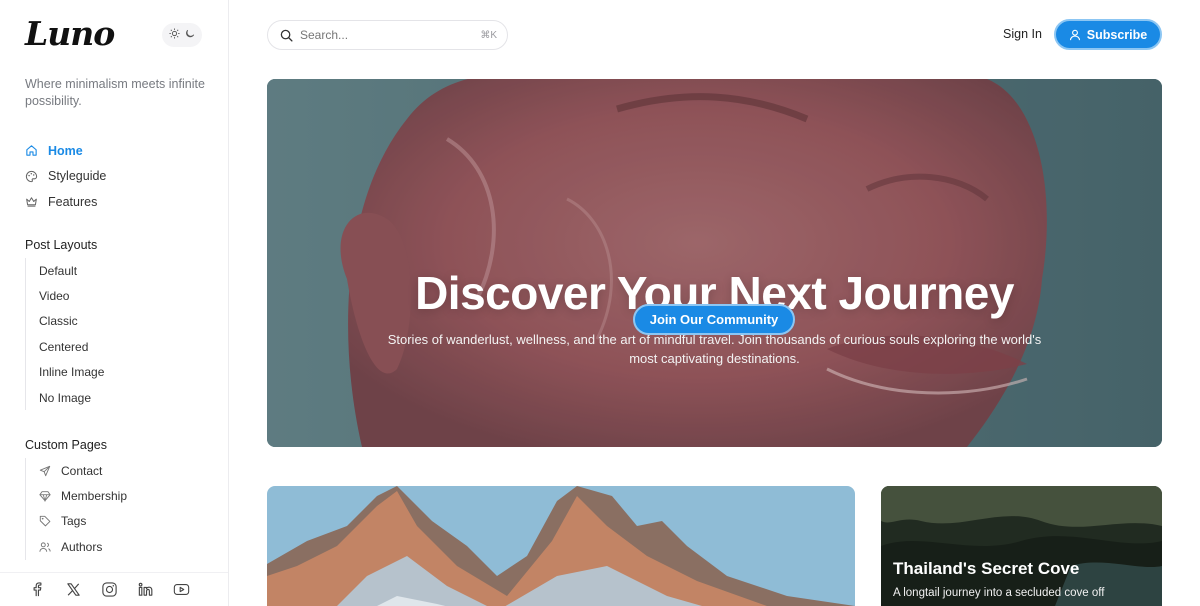  I want to click on custom-pages-list: Contact Membership Tags Authors, so click(76, 509).